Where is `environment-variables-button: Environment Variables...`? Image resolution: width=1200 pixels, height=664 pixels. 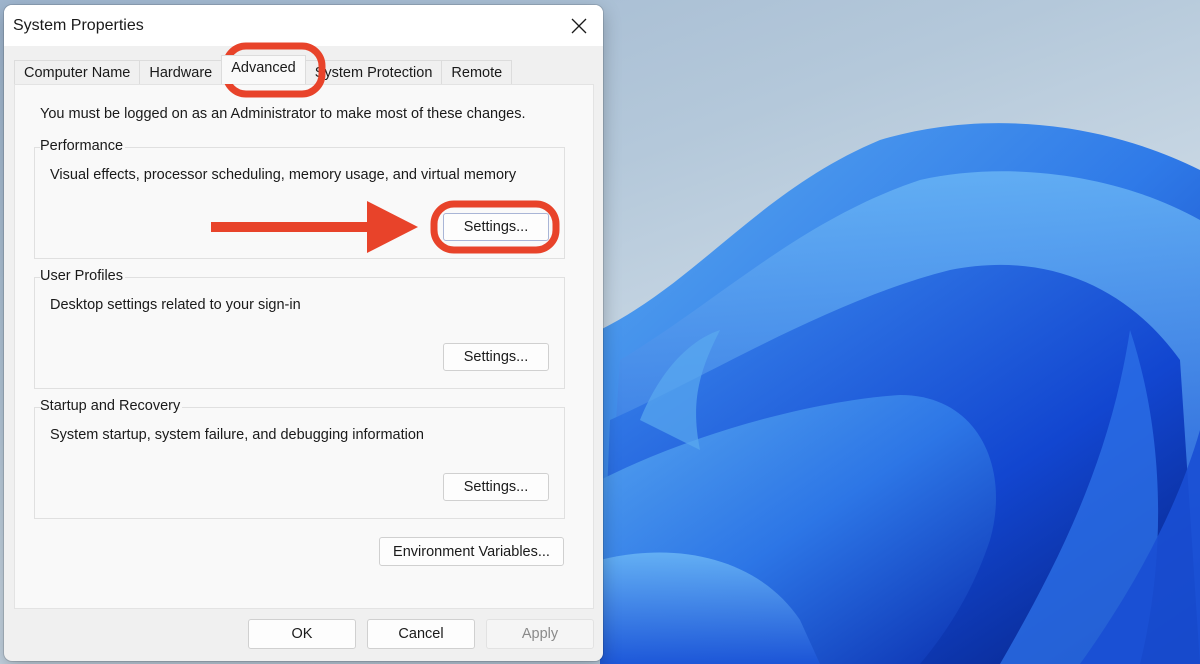
environment-variables-button: Environment Variables... is located at coordinates (471, 551).